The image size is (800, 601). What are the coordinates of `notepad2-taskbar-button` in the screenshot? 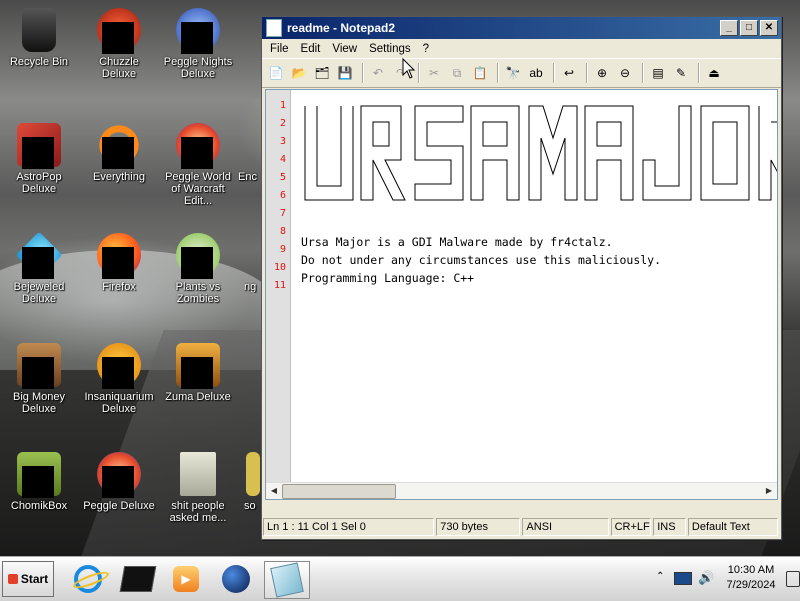 It's located at (287, 580).